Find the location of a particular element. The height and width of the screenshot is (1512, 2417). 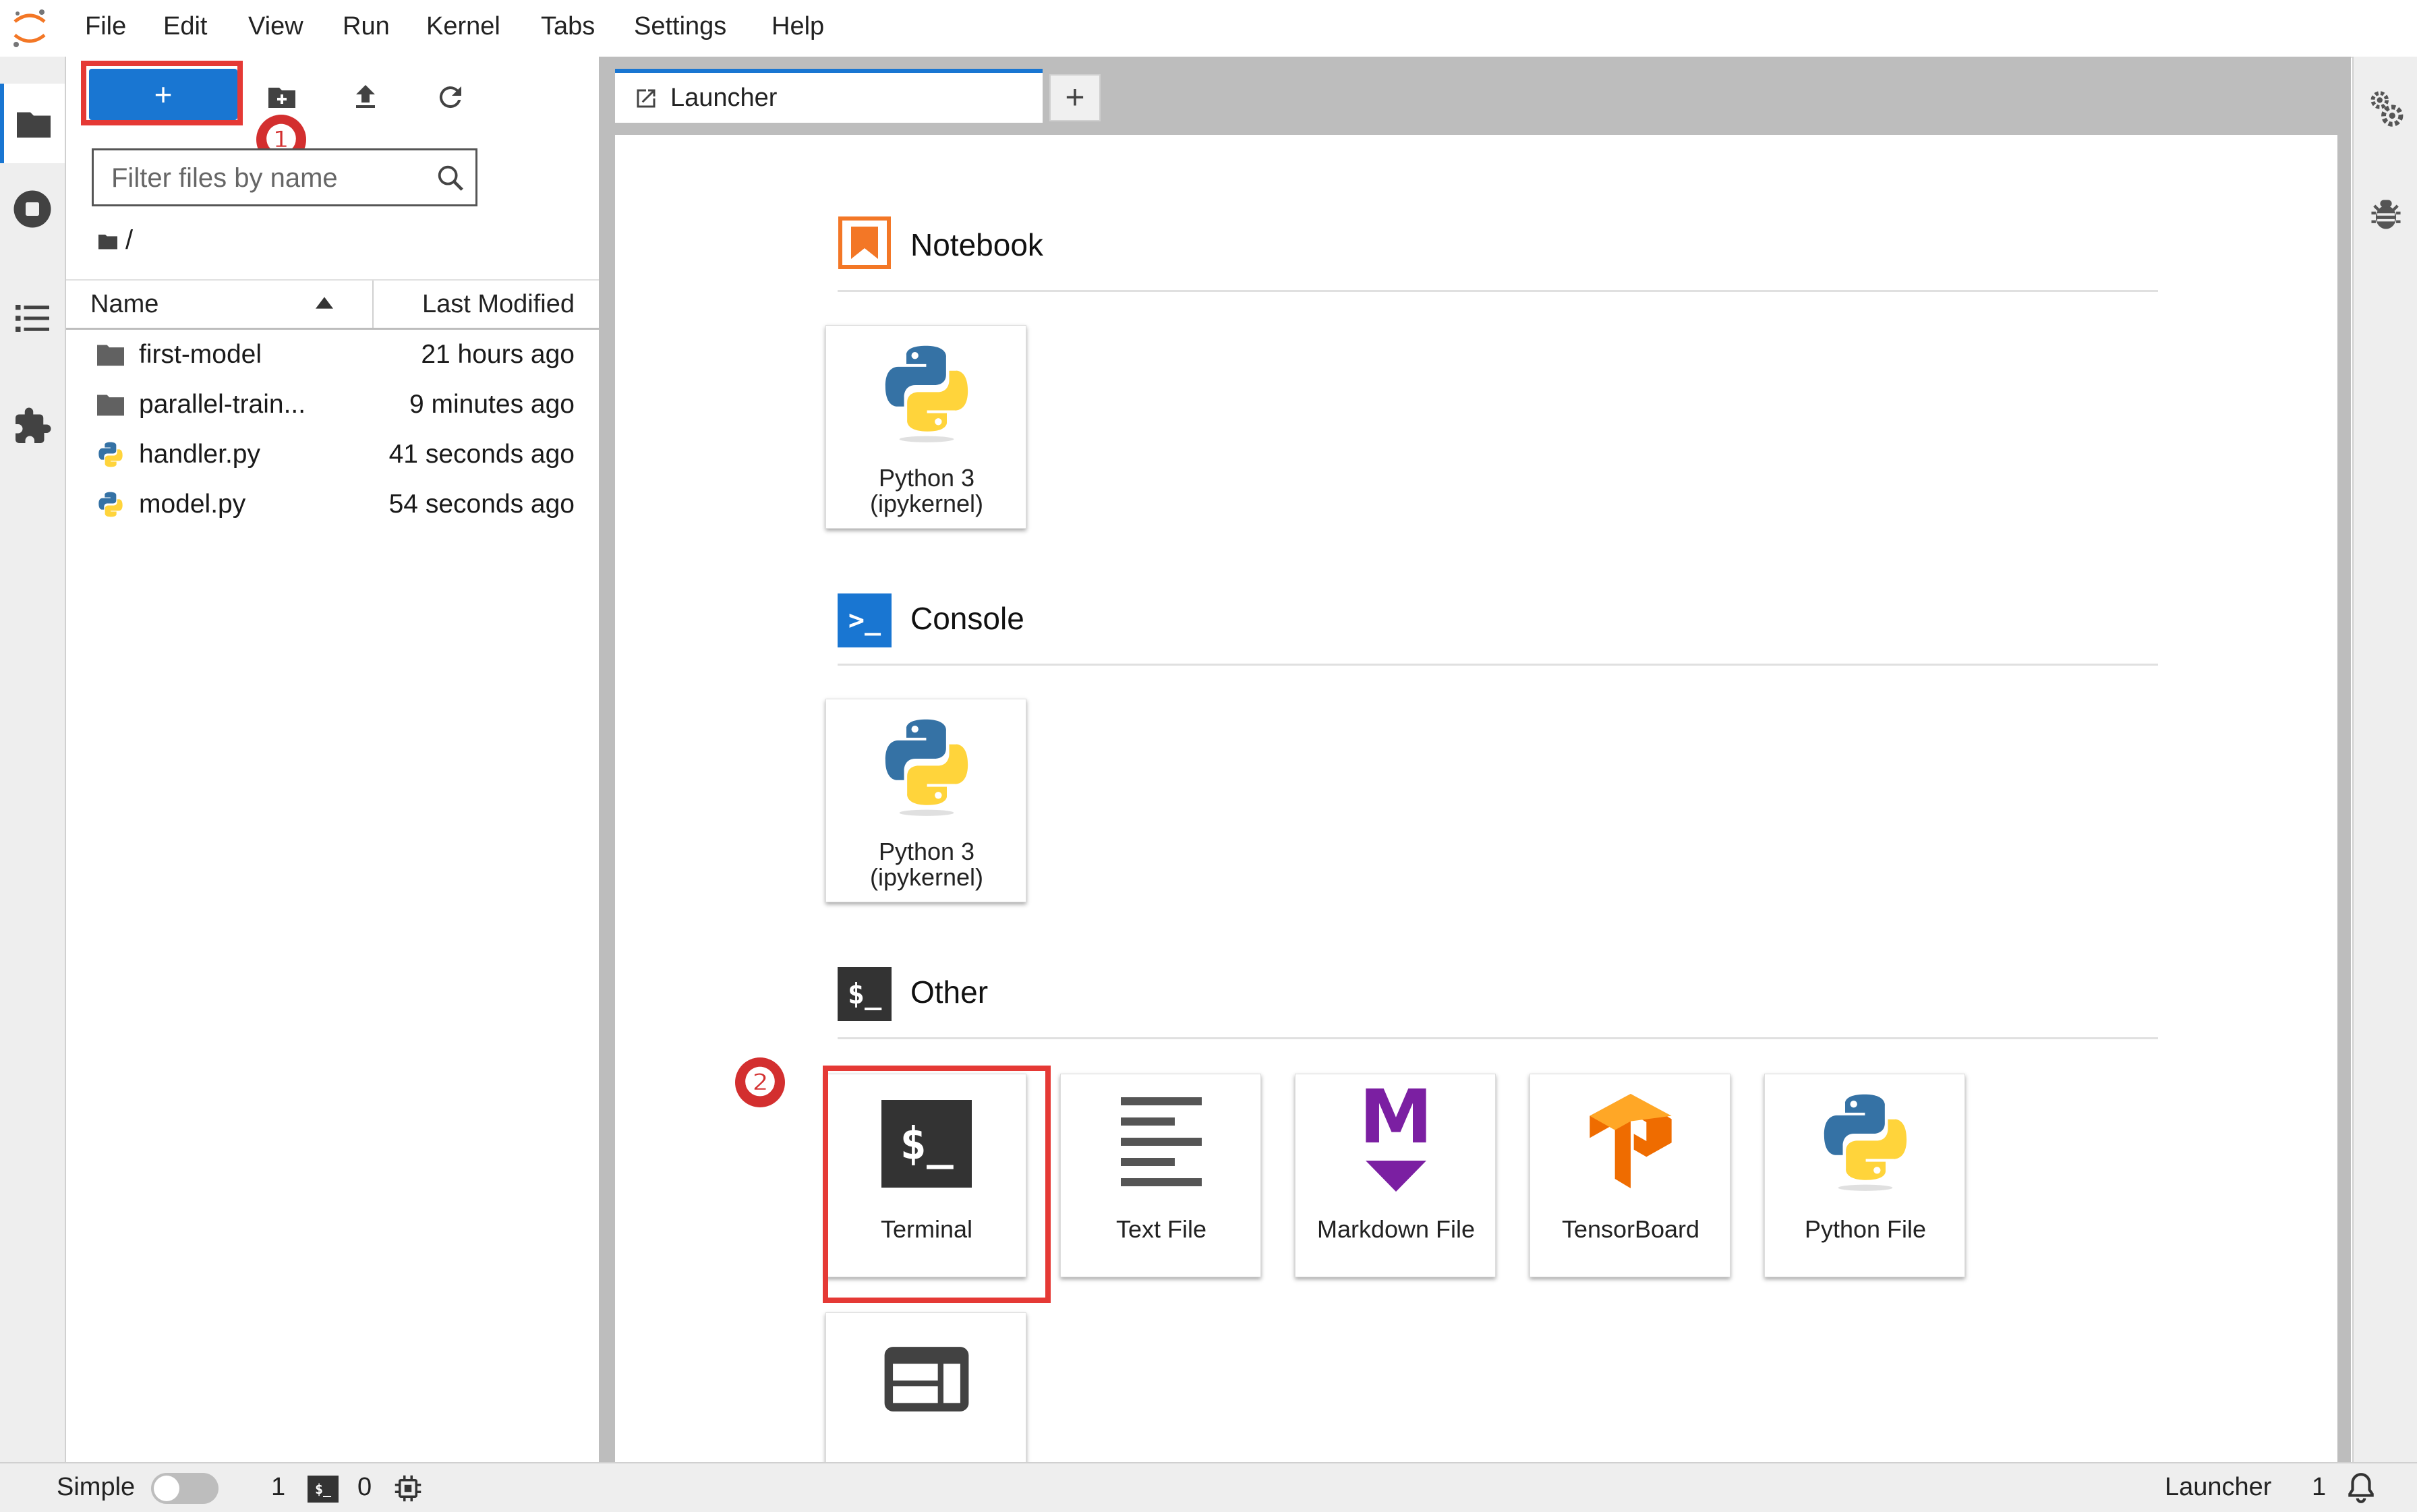

sort-ascending-icon is located at coordinates (324, 303).